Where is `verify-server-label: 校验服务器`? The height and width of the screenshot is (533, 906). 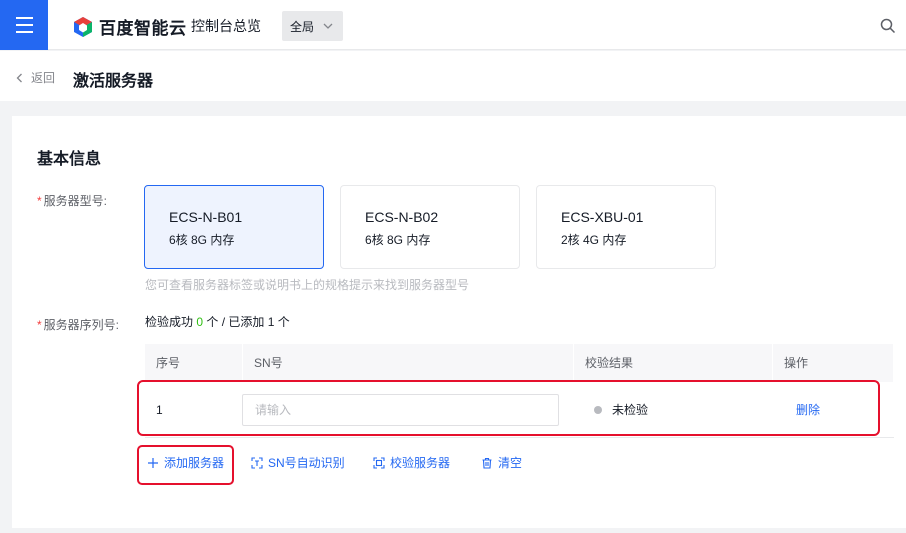 verify-server-label: 校验服务器 is located at coordinates (420, 463).